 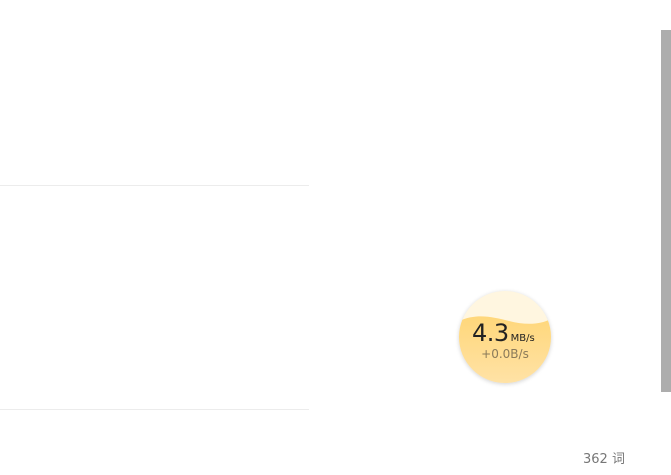 What do you see at coordinates (490, 333) in the screenshot?
I see `download-speed-value: 4.3` at bounding box center [490, 333].